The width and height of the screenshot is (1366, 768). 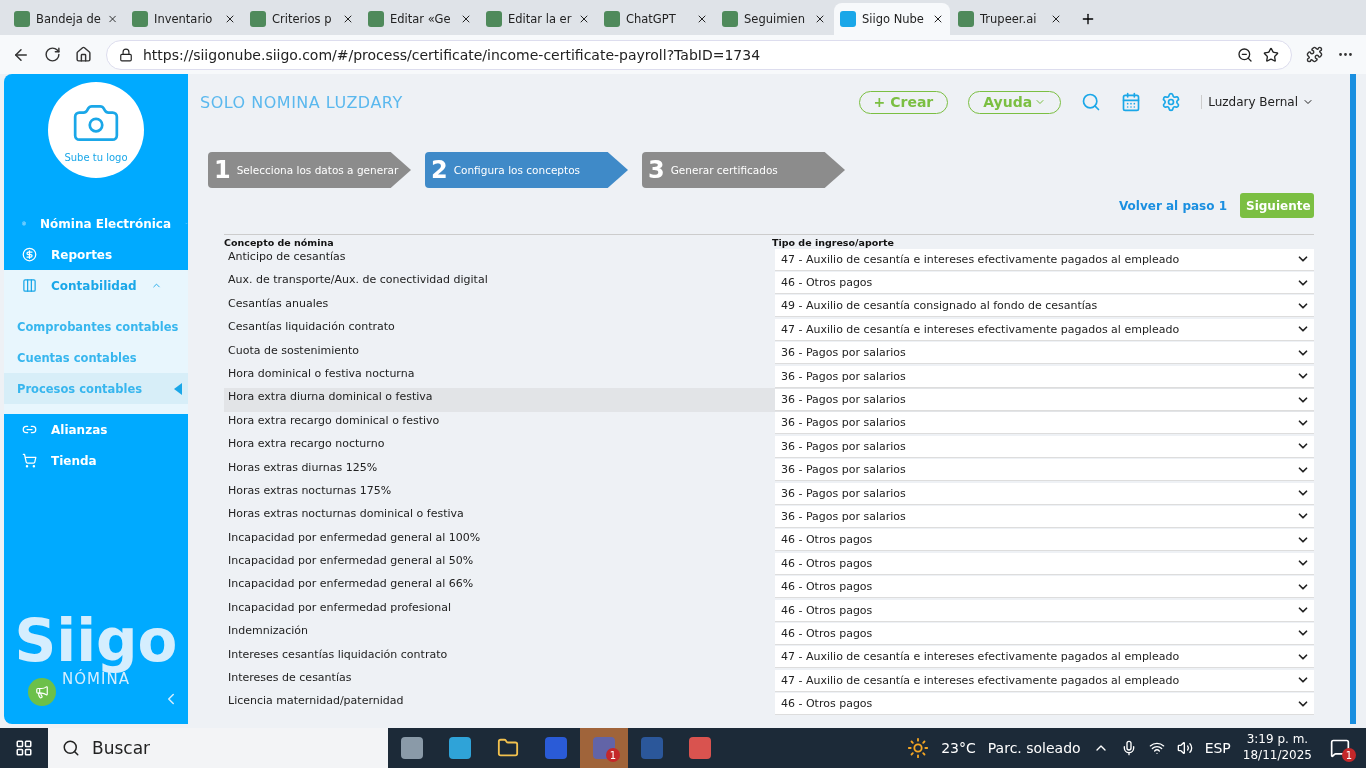 What do you see at coordinates (334, 419) in the screenshot?
I see `table-cell-text: Hora extra recargo dominical o festivo` at bounding box center [334, 419].